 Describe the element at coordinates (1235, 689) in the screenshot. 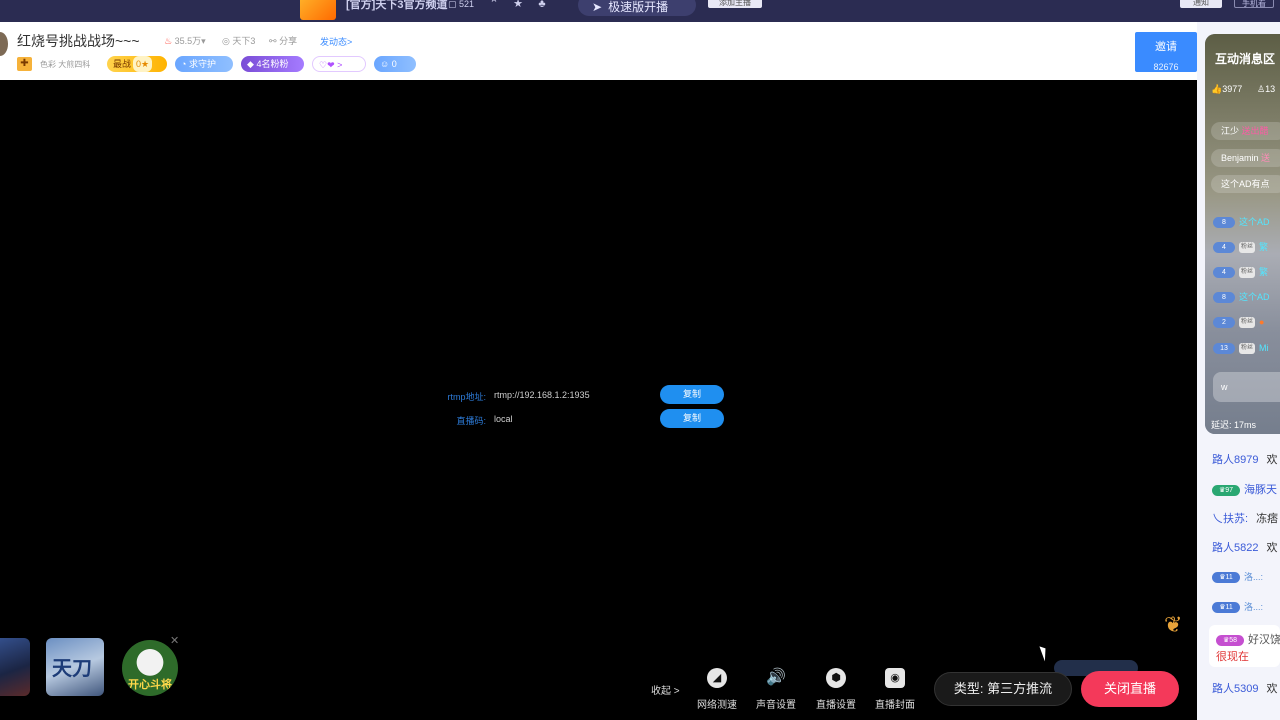

I see `chat-user: 路人5309` at that location.